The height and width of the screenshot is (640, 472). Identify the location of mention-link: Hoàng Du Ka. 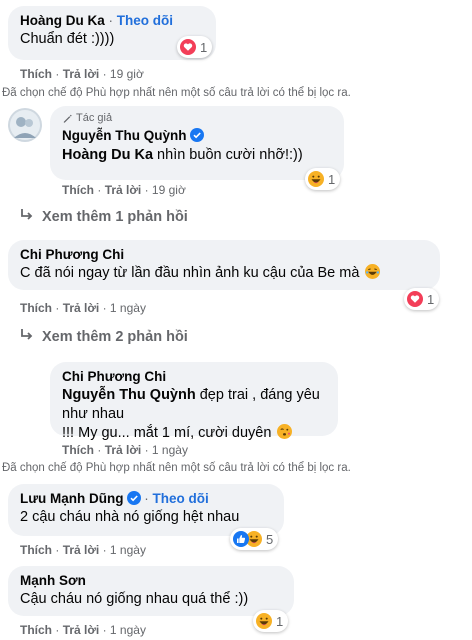
(107, 155).